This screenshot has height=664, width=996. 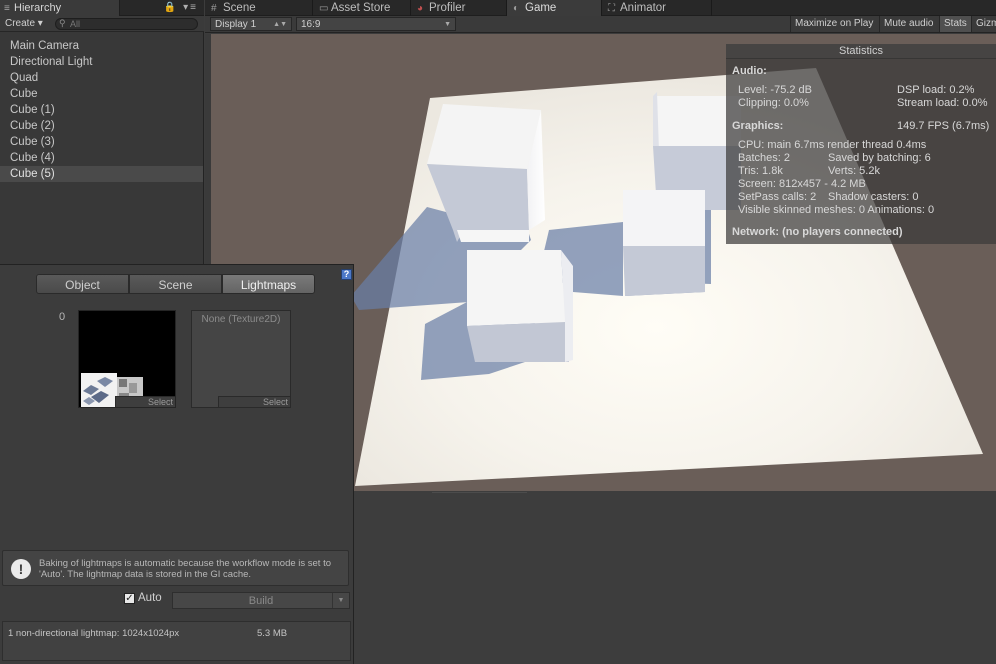 I want to click on fps: 149.7 FPS (6.7ms), so click(x=943, y=126).